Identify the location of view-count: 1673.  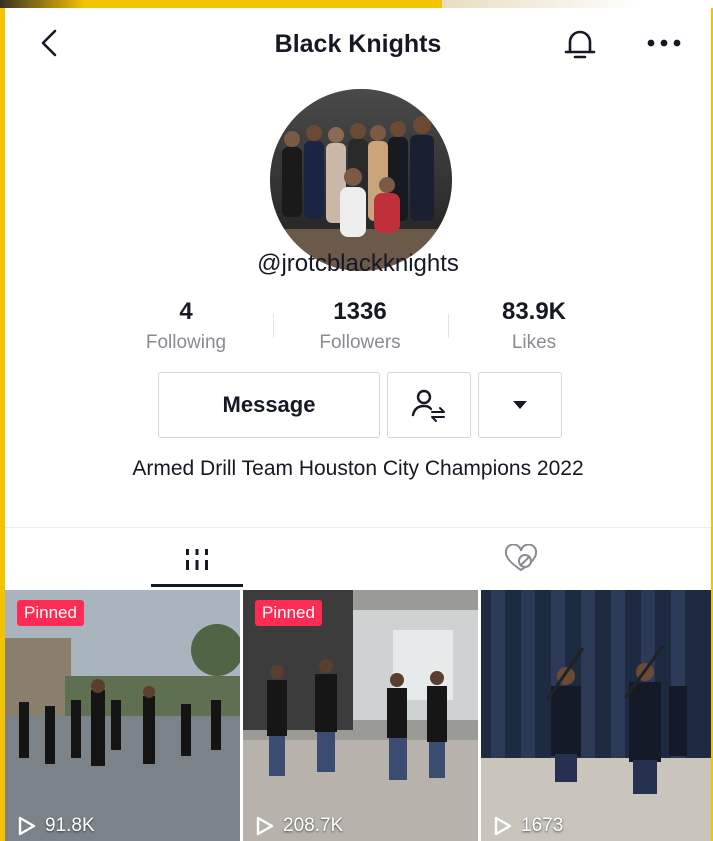
(528, 826).